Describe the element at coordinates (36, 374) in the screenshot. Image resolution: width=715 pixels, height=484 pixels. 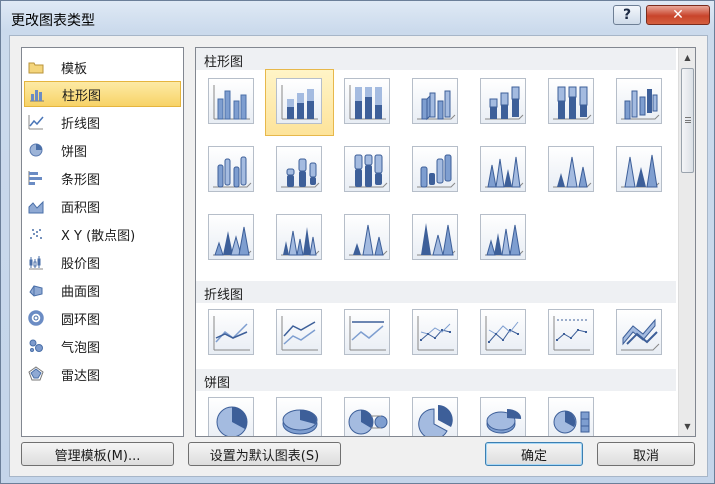
I see `radar-chart-icon` at that location.